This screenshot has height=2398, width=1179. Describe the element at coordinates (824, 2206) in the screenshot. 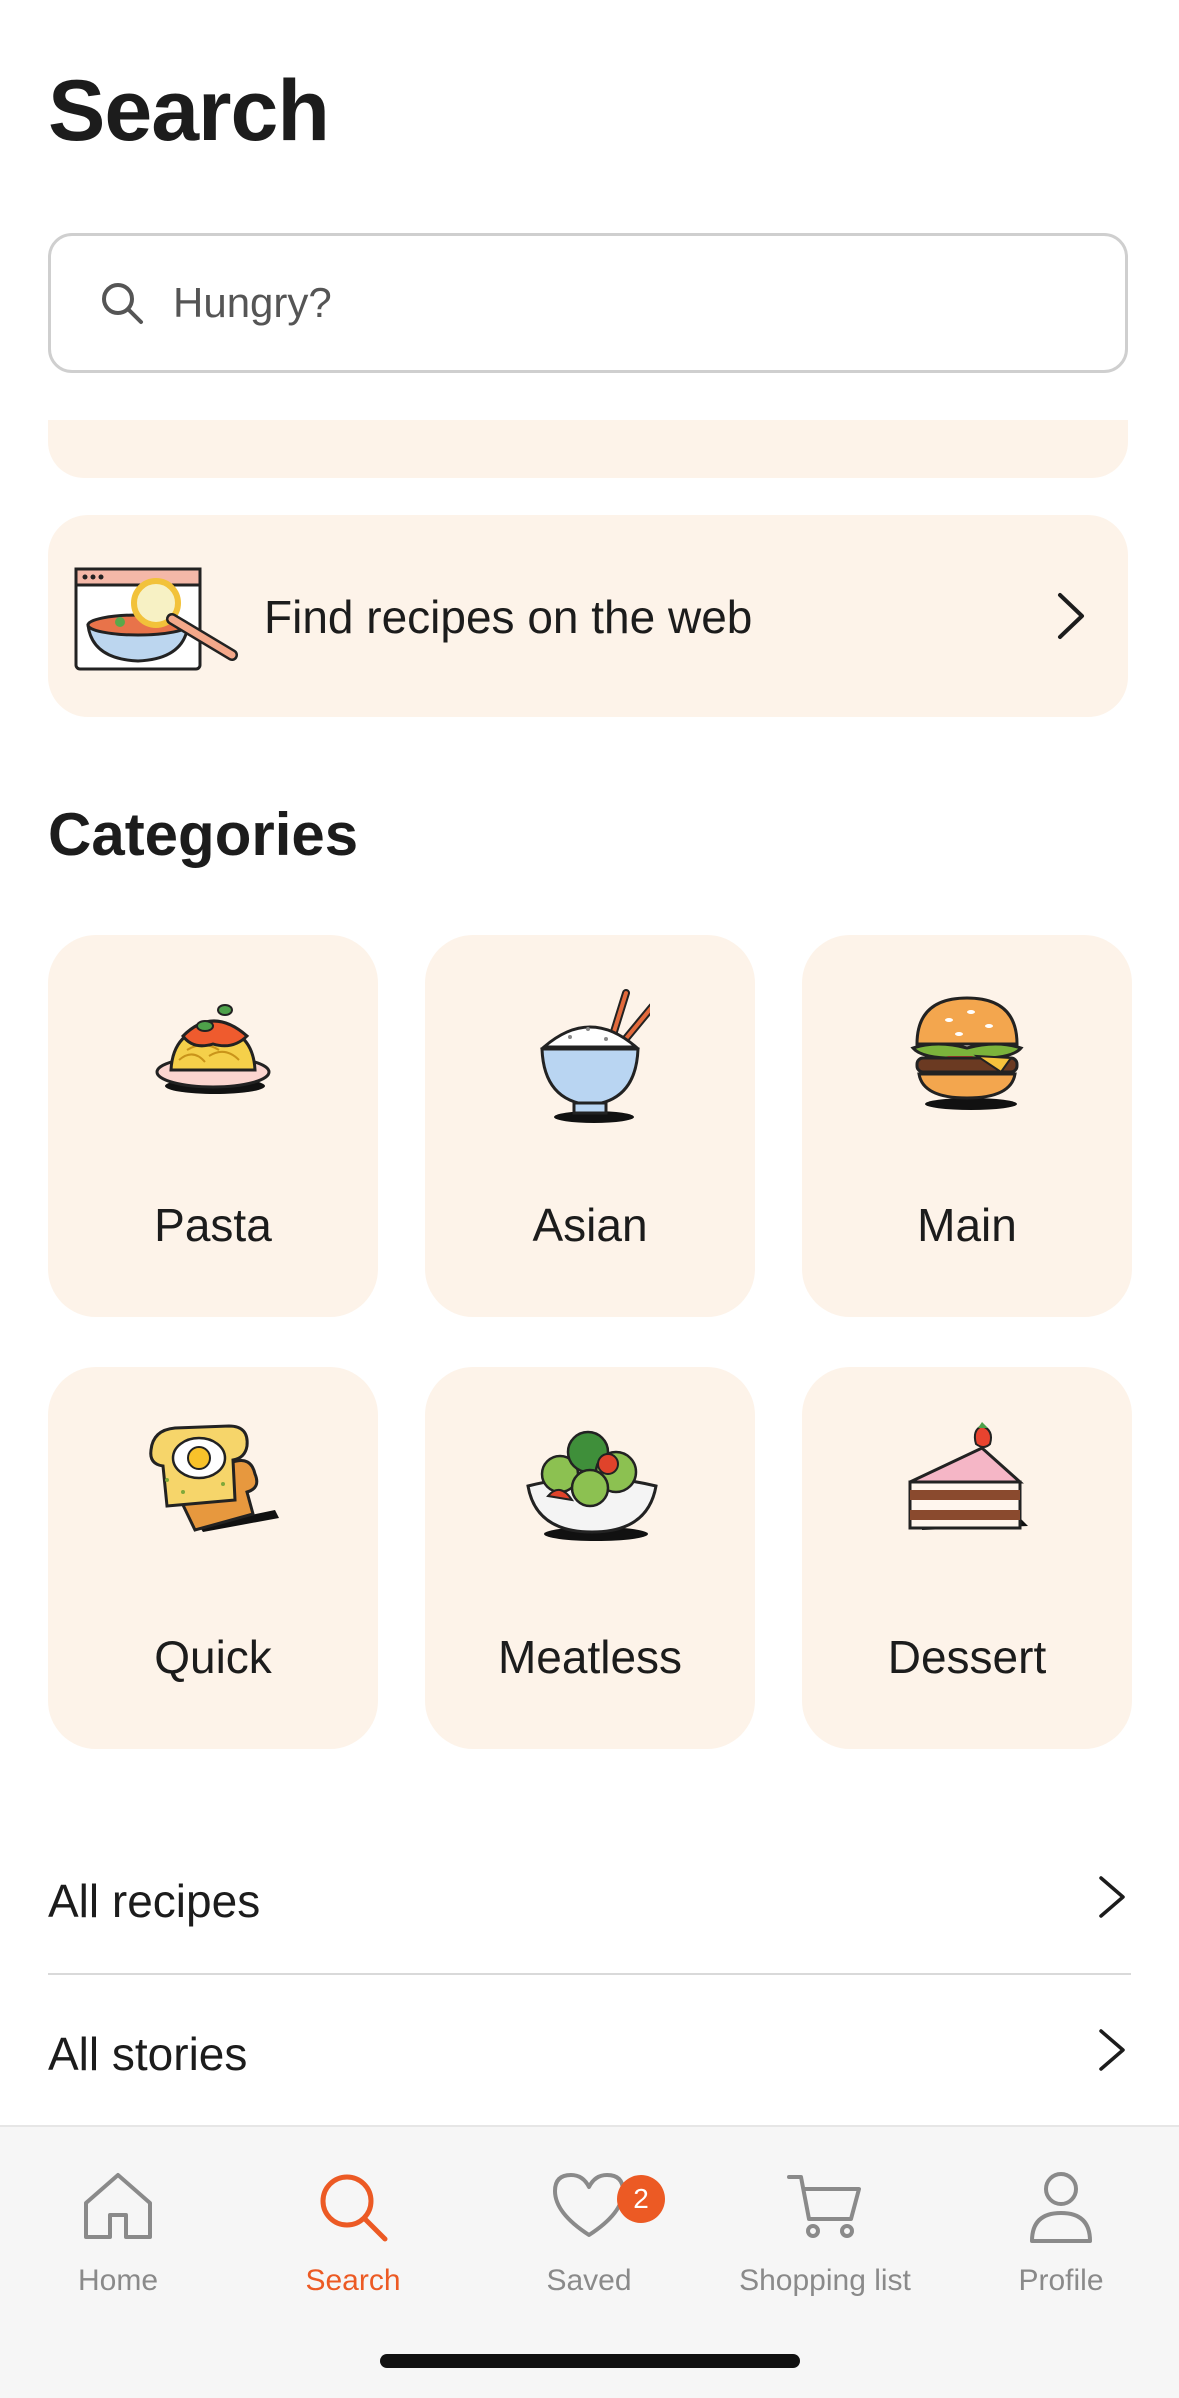

I see `cart-icon` at that location.